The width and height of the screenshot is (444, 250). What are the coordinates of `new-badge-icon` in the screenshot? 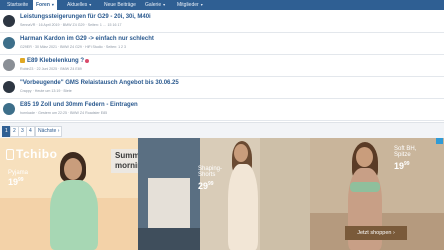 It's located at (87, 60).